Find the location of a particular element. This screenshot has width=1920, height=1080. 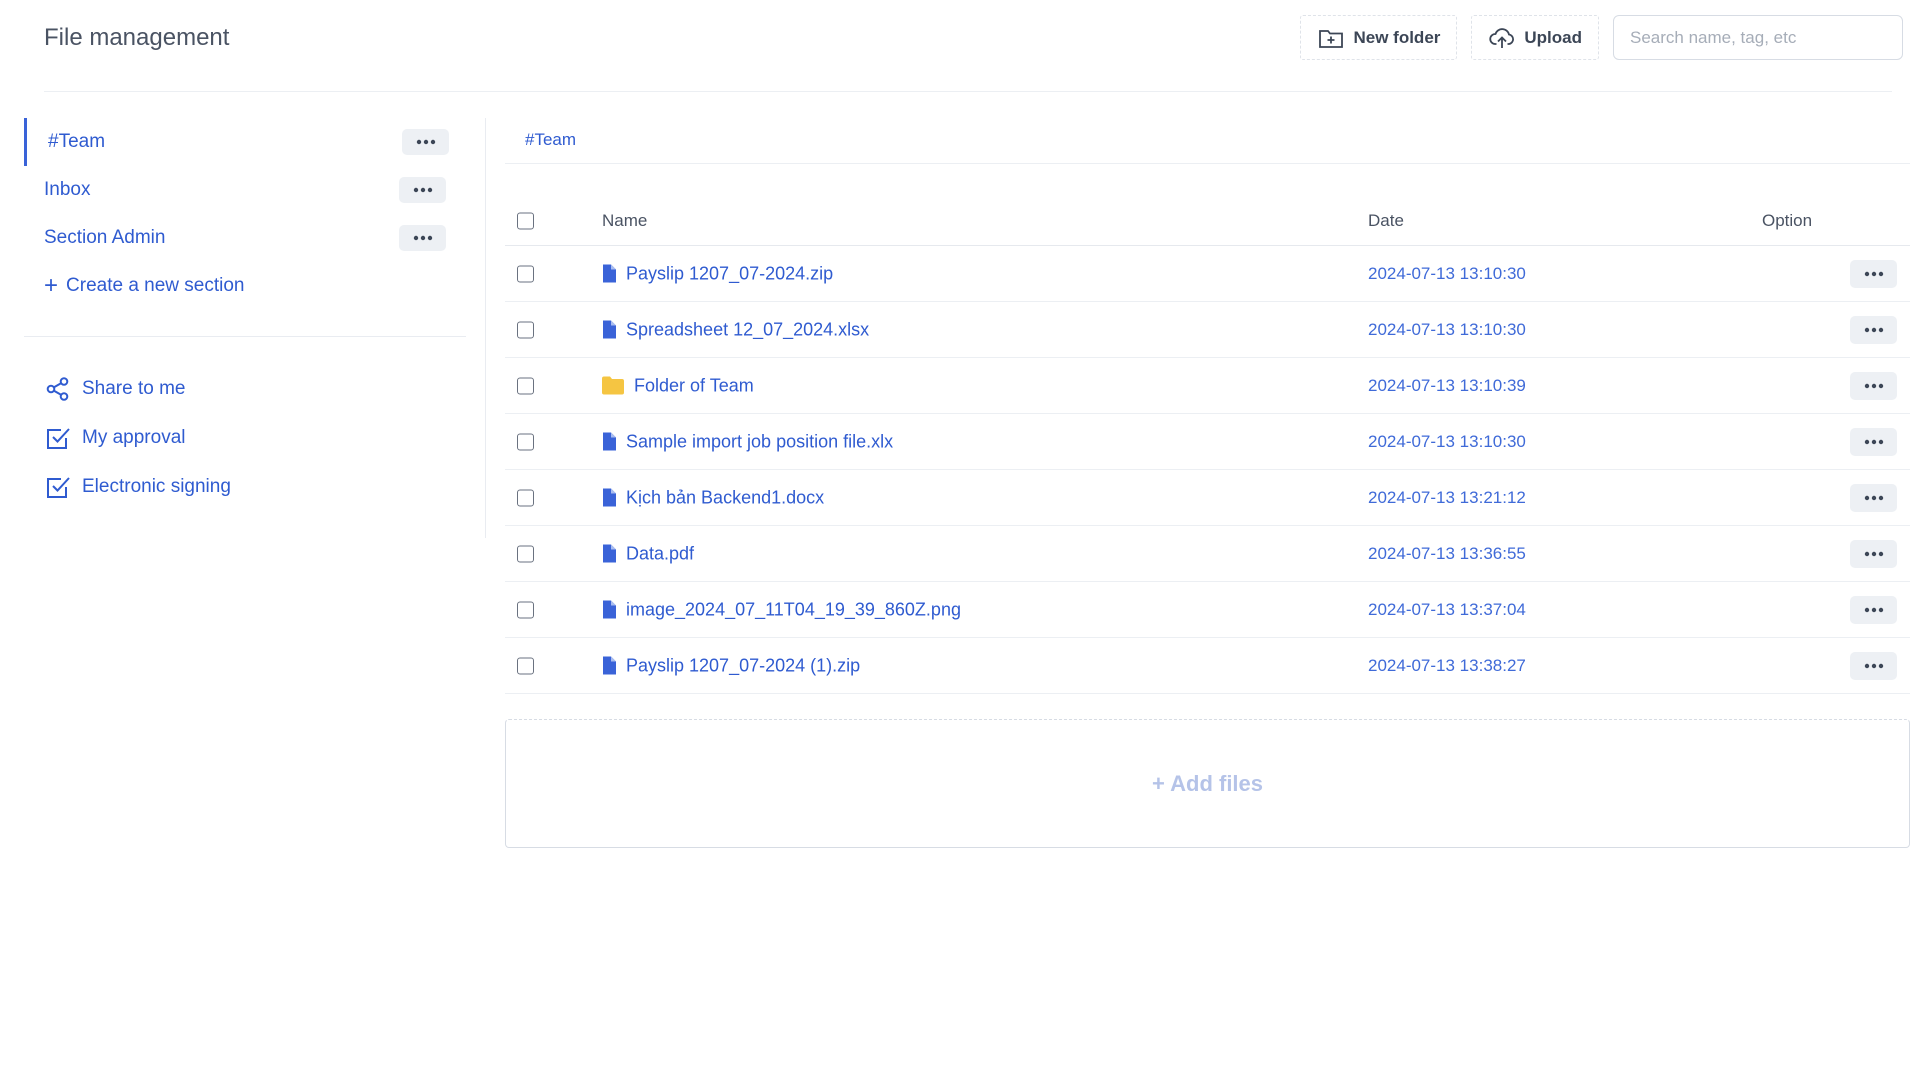

breadcrumb: #Team is located at coordinates (550, 140).